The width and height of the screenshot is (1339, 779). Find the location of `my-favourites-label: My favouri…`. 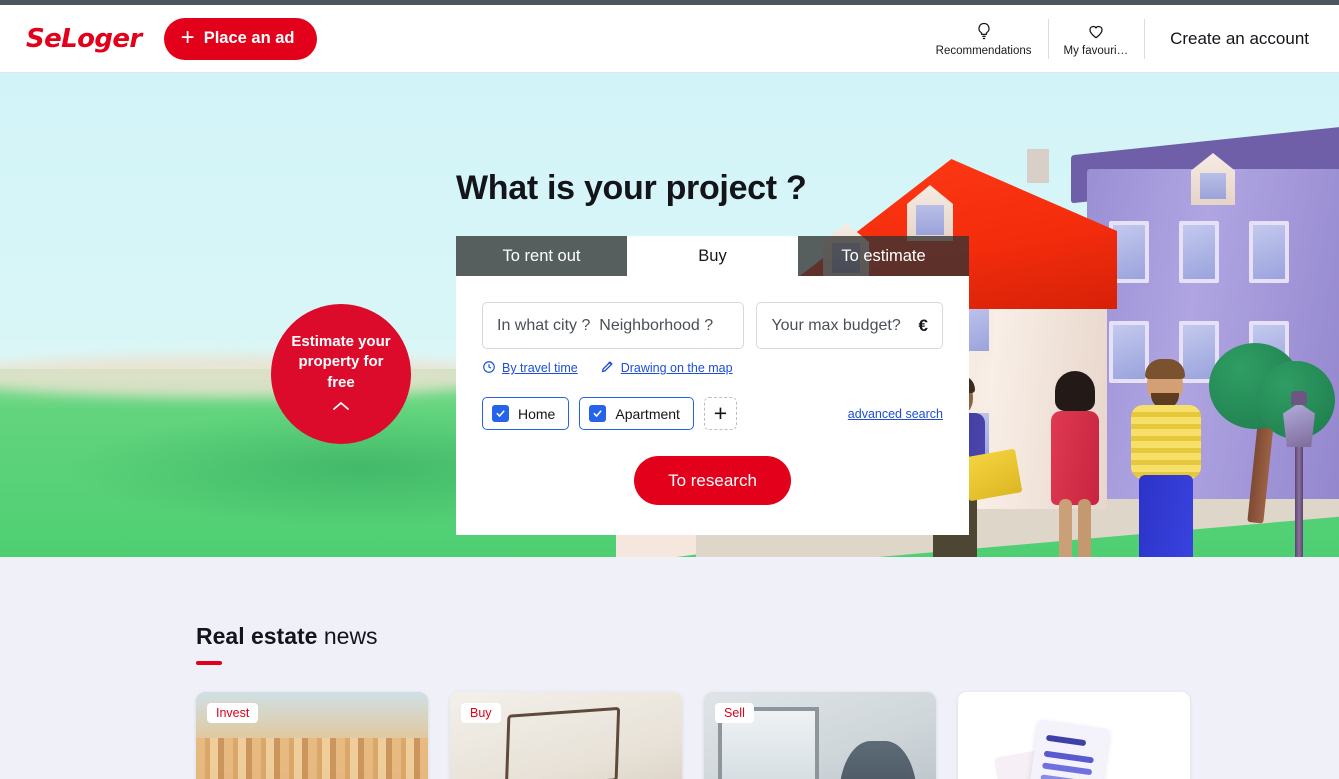

my-favourites-label: My favouri… is located at coordinates (1096, 50).